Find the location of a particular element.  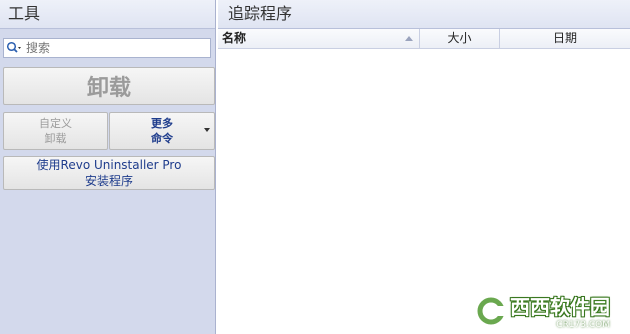

tracked-programs-title: 追踪程序 is located at coordinates (424, 14).